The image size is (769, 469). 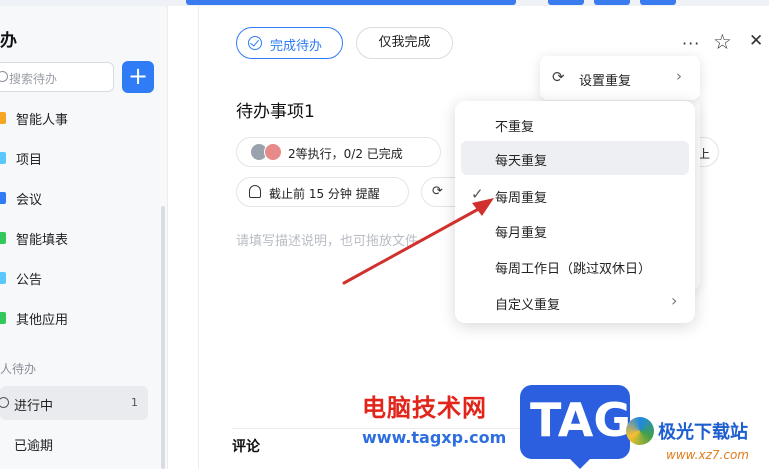 What do you see at coordinates (521, 198) in the screenshot?
I see `repeat-option-label: 每周重复` at bounding box center [521, 198].